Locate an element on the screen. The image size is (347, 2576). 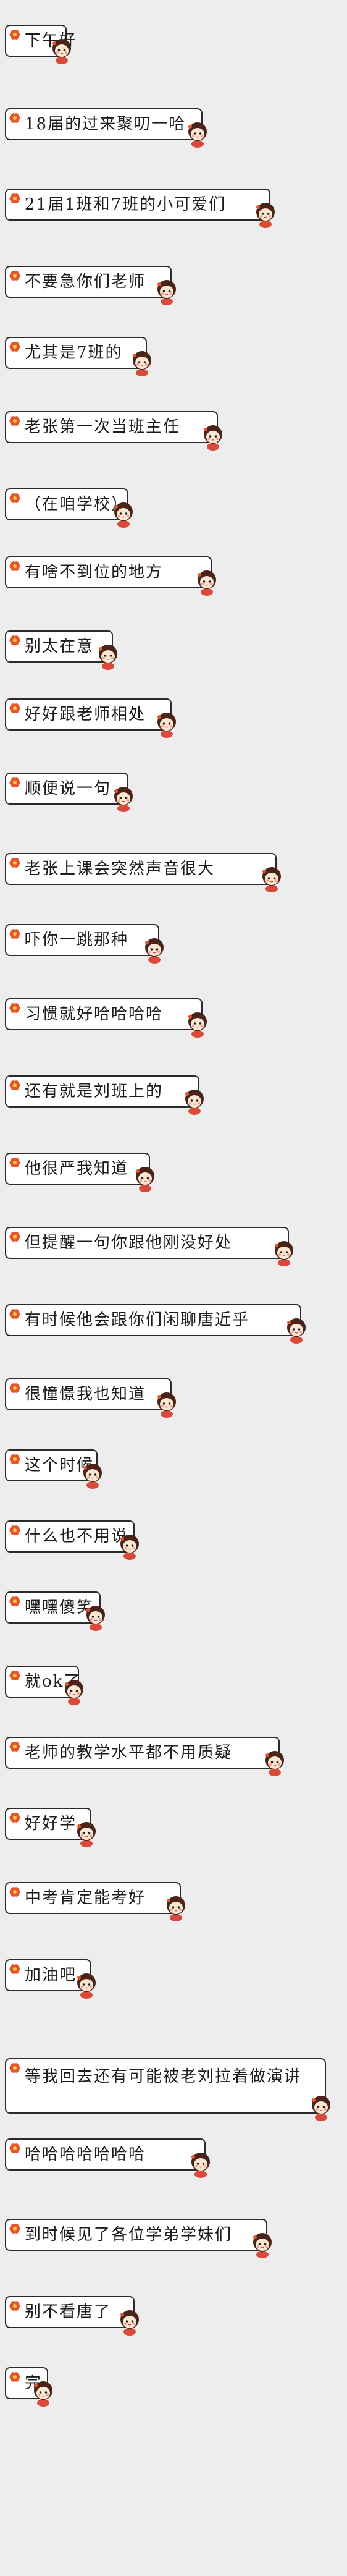
message-bubble: 他很严我知道 is located at coordinates (79, 1172).